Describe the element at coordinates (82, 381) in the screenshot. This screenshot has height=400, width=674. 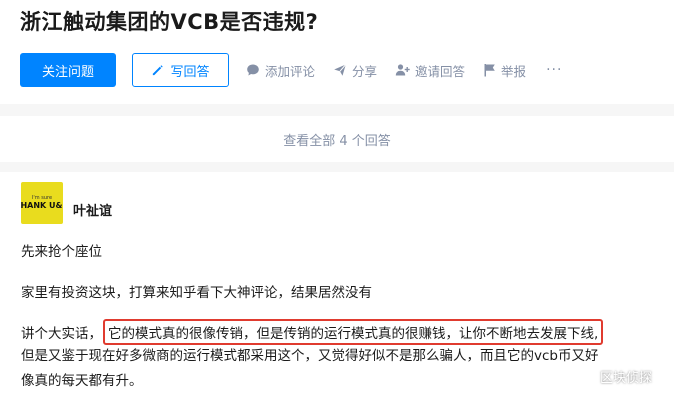
I see `answer-paragraph-3-line-3: 像真的每天都有升。` at that location.